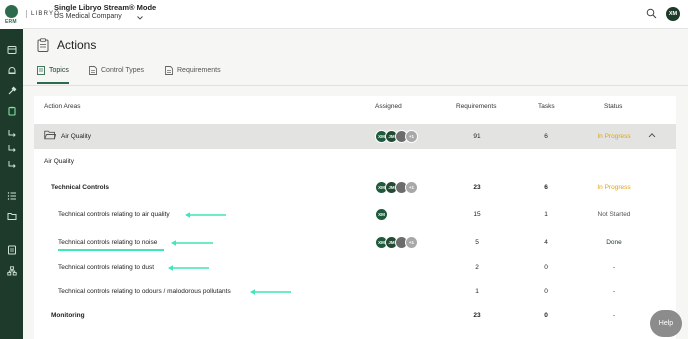 The height and width of the screenshot is (339, 688). What do you see at coordinates (614, 242) in the screenshot?
I see `status-badge: Done` at bounding box center [614, 242].